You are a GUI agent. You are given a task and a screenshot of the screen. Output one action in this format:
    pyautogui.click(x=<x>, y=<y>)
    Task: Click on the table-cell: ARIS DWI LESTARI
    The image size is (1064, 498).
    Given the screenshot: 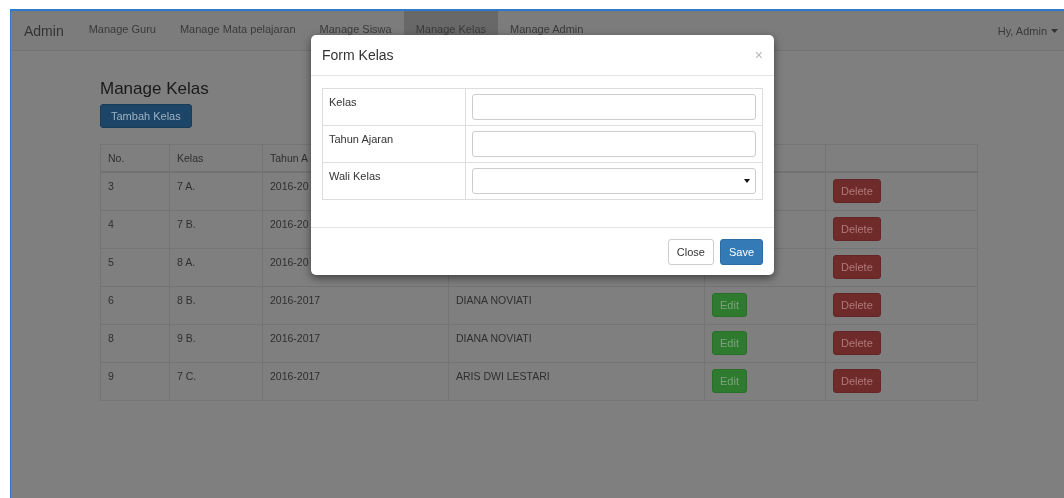 What is the action you would take?
    pyautogui.click(x=503, y=376)
    